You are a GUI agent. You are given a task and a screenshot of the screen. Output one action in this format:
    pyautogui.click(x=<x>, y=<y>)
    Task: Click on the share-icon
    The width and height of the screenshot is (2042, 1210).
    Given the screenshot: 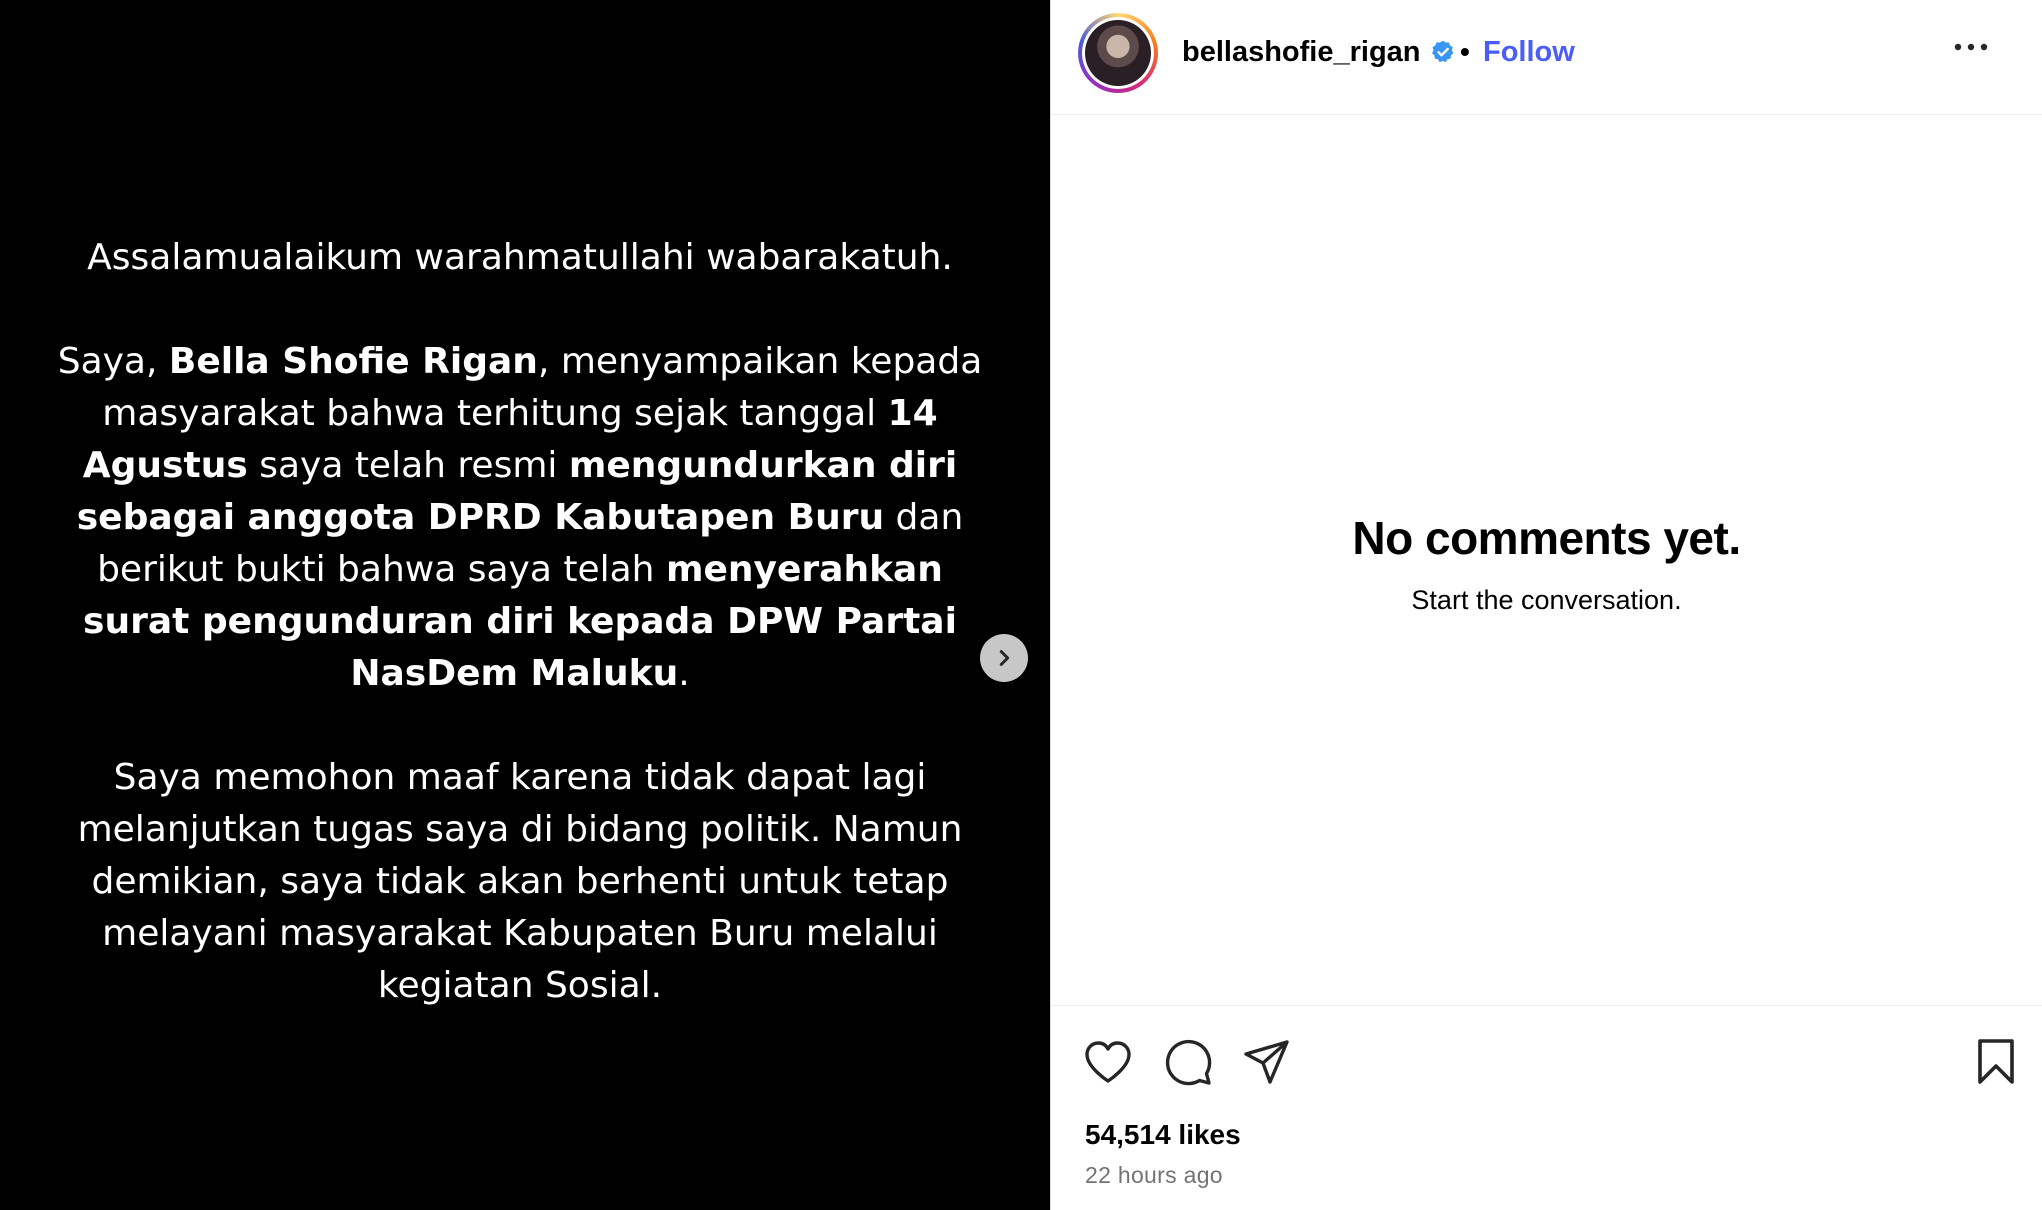 What is the action you would take?
    pyautogui.click(x=1266, y=1062)
    